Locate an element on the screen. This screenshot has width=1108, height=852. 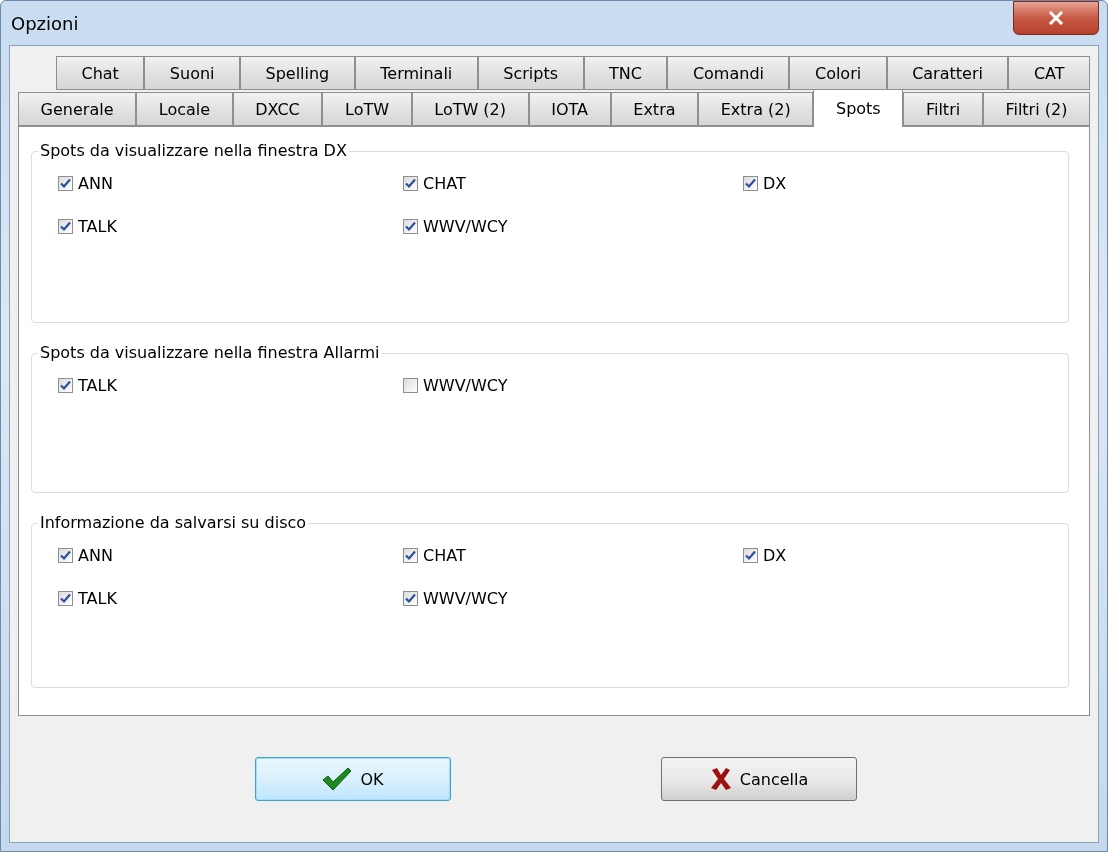
tab: Comandi is located at coordinates (728, 73).